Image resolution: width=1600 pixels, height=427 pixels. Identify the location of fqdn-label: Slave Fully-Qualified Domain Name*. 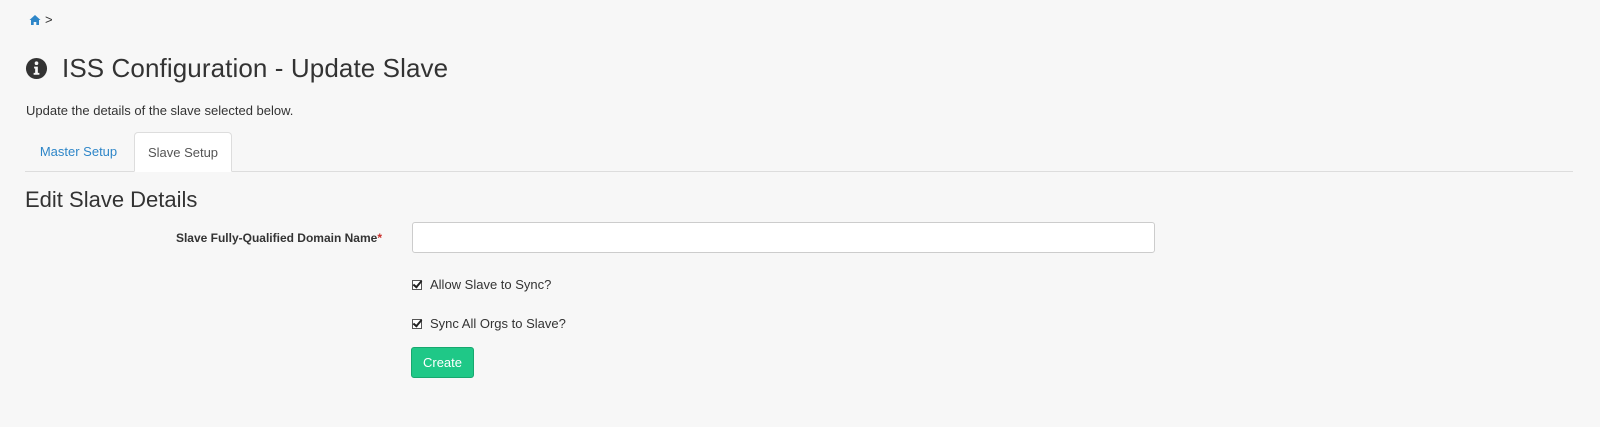
(191, 238).